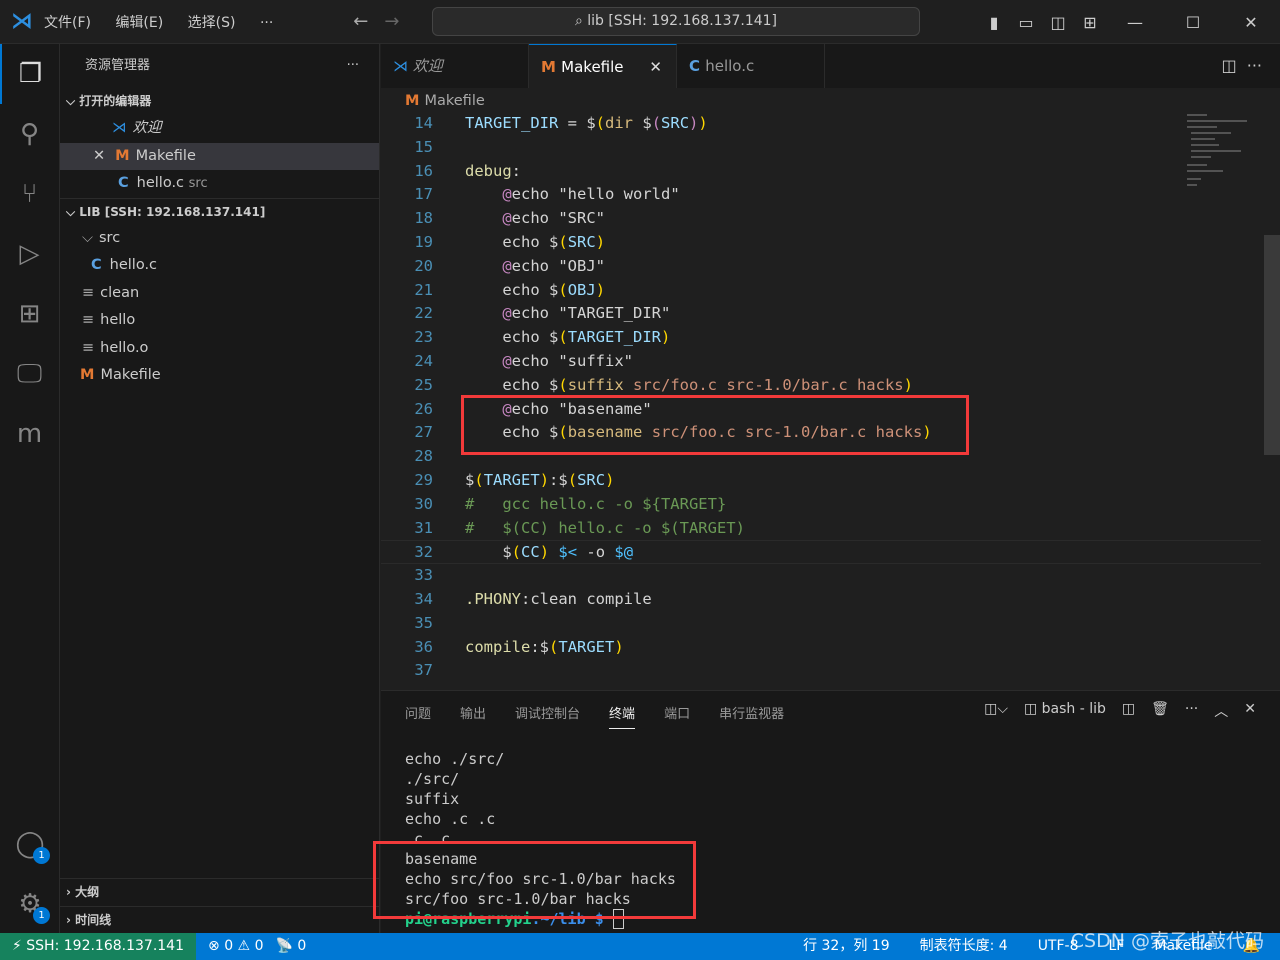  What do you see at coordinates (498, 646) in the screenshot?
I see `code-token: compile` at bounding box center [498, 646].